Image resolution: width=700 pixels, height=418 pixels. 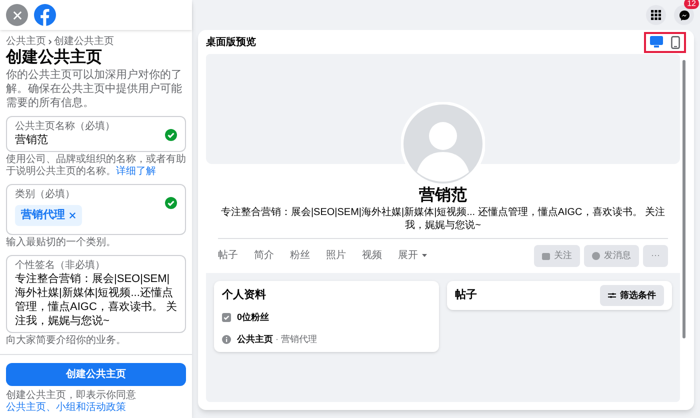 What do you see at coordinates (372, 256) in the screenshot?
I see `page-tab: 视频` at bounding box center [372, 256].